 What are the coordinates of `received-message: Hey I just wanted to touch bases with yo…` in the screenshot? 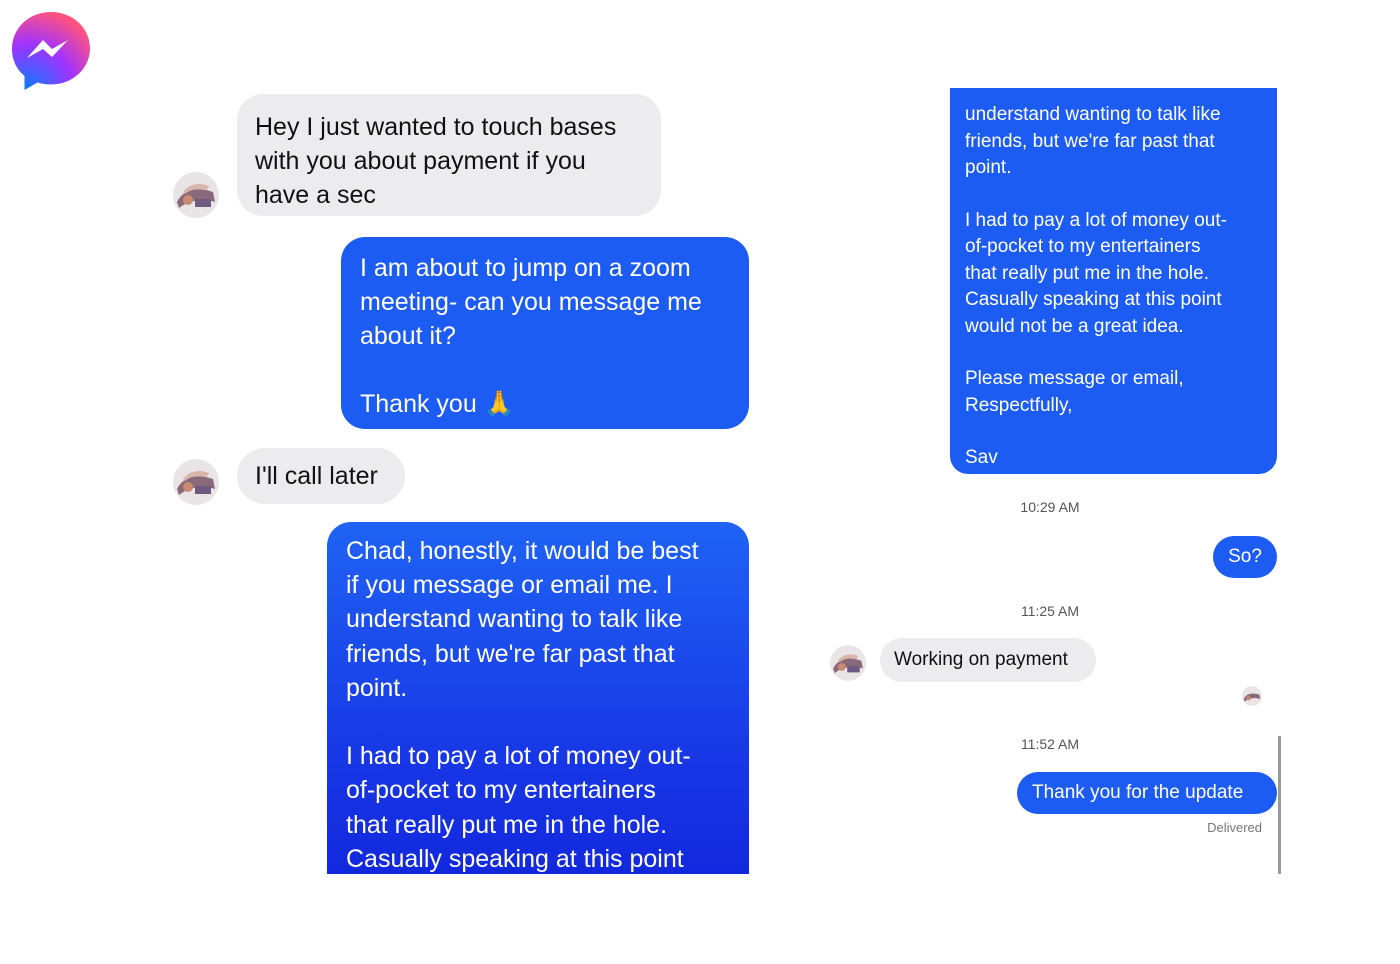 It's located at (449, 155).